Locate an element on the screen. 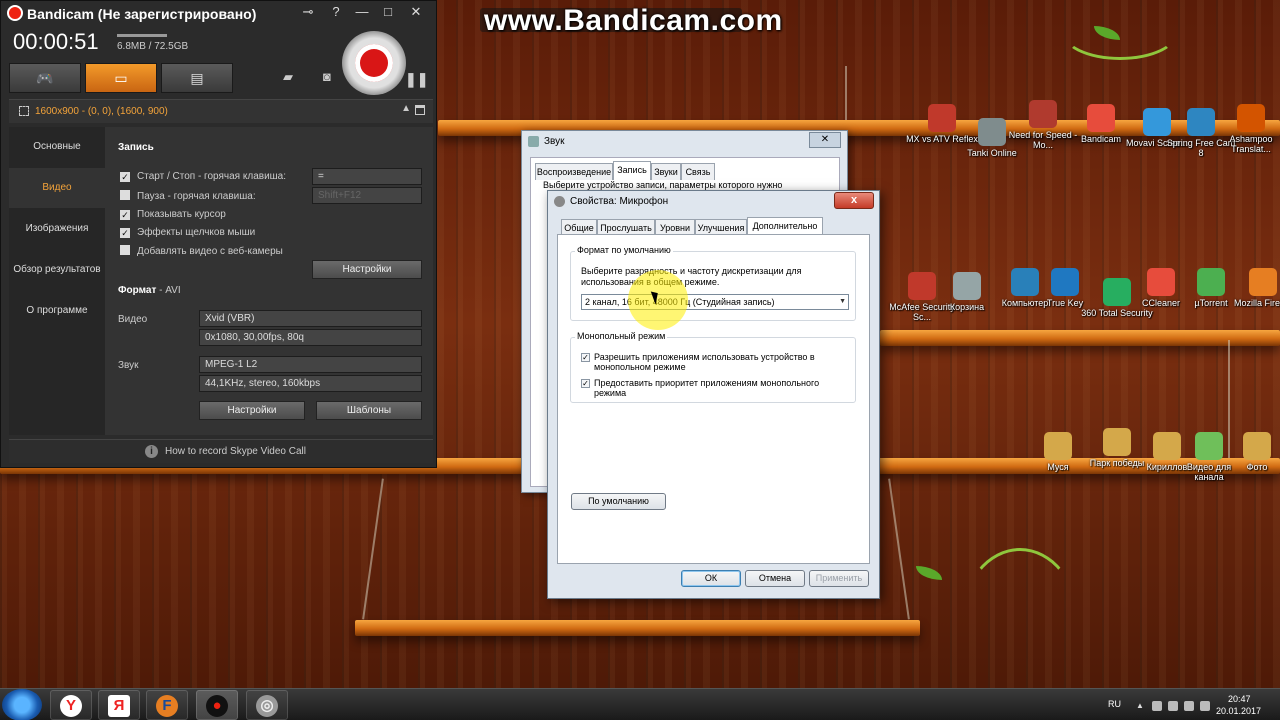 Image resolution: width=1280 pixels, height=720 pixels. camera-icon: ◙ is located at coordinates (327, 76).